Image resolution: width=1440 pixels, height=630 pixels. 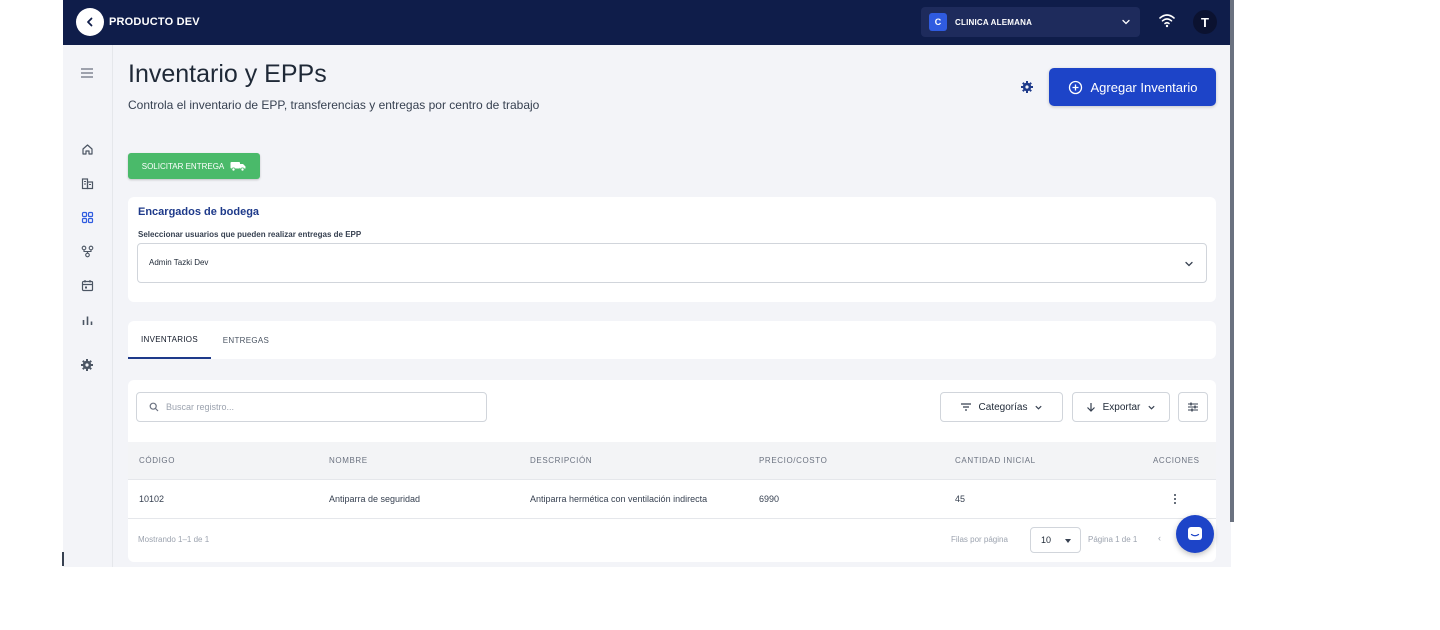 I want to click on chat-button, so click(x=1195, y=534).